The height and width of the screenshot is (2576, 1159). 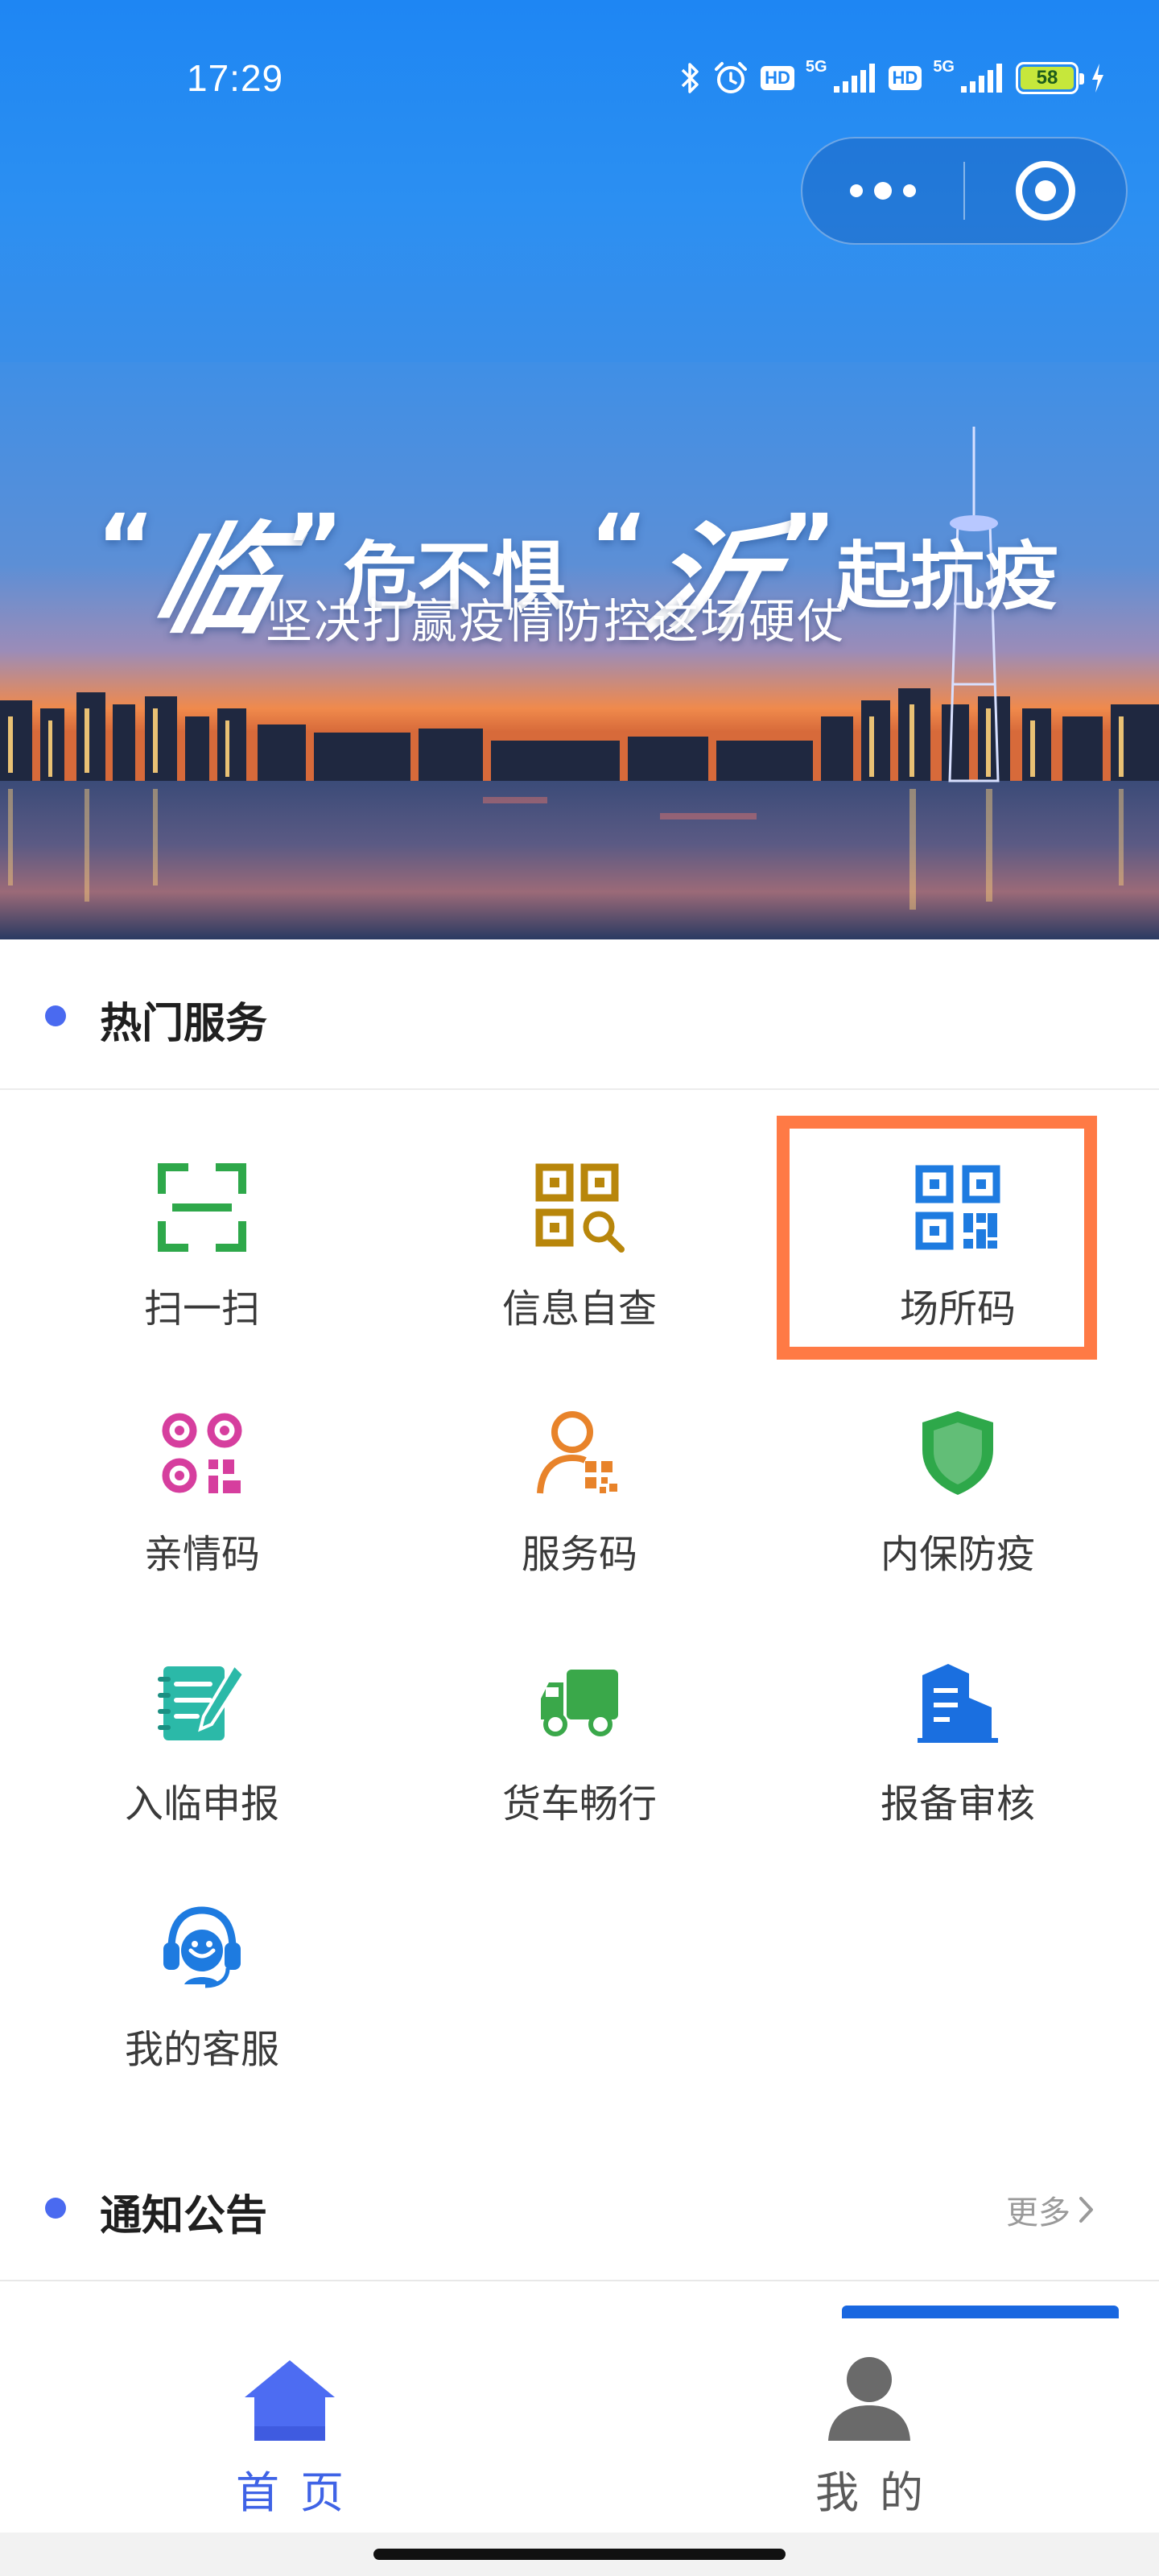 I want to click on service-family-code: 亲情码, so click(x=202, y=1525).